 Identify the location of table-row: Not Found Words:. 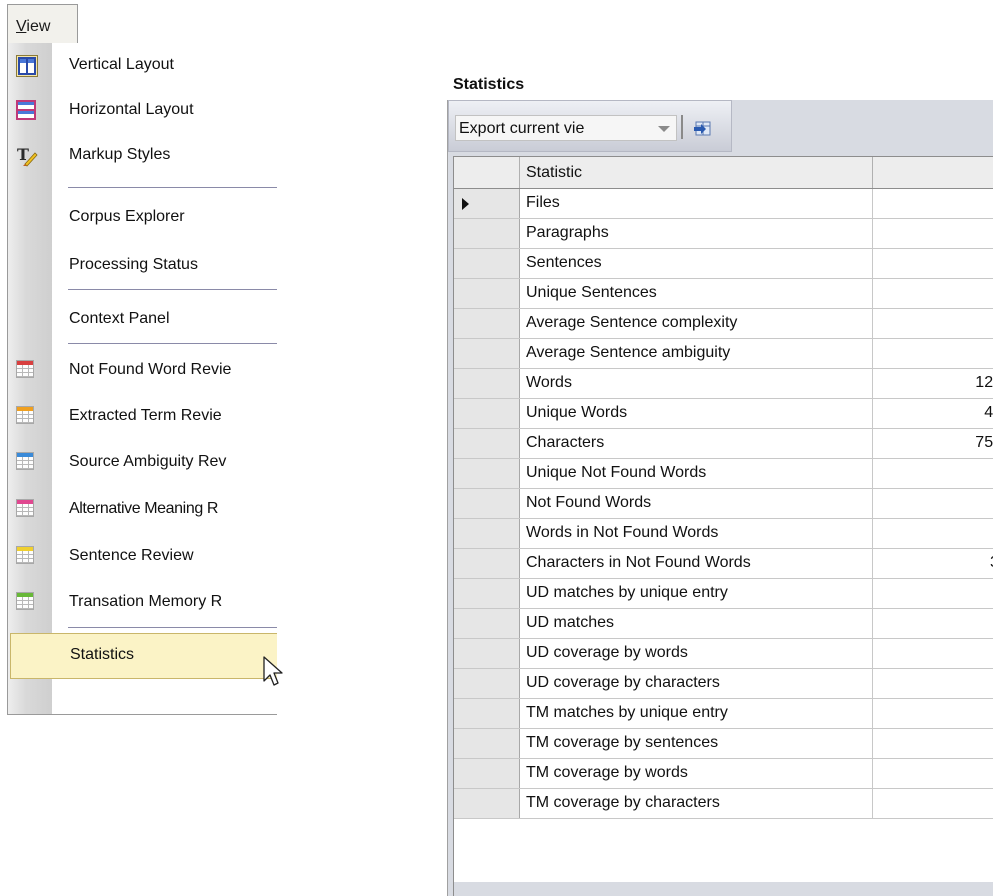
(723, 504).